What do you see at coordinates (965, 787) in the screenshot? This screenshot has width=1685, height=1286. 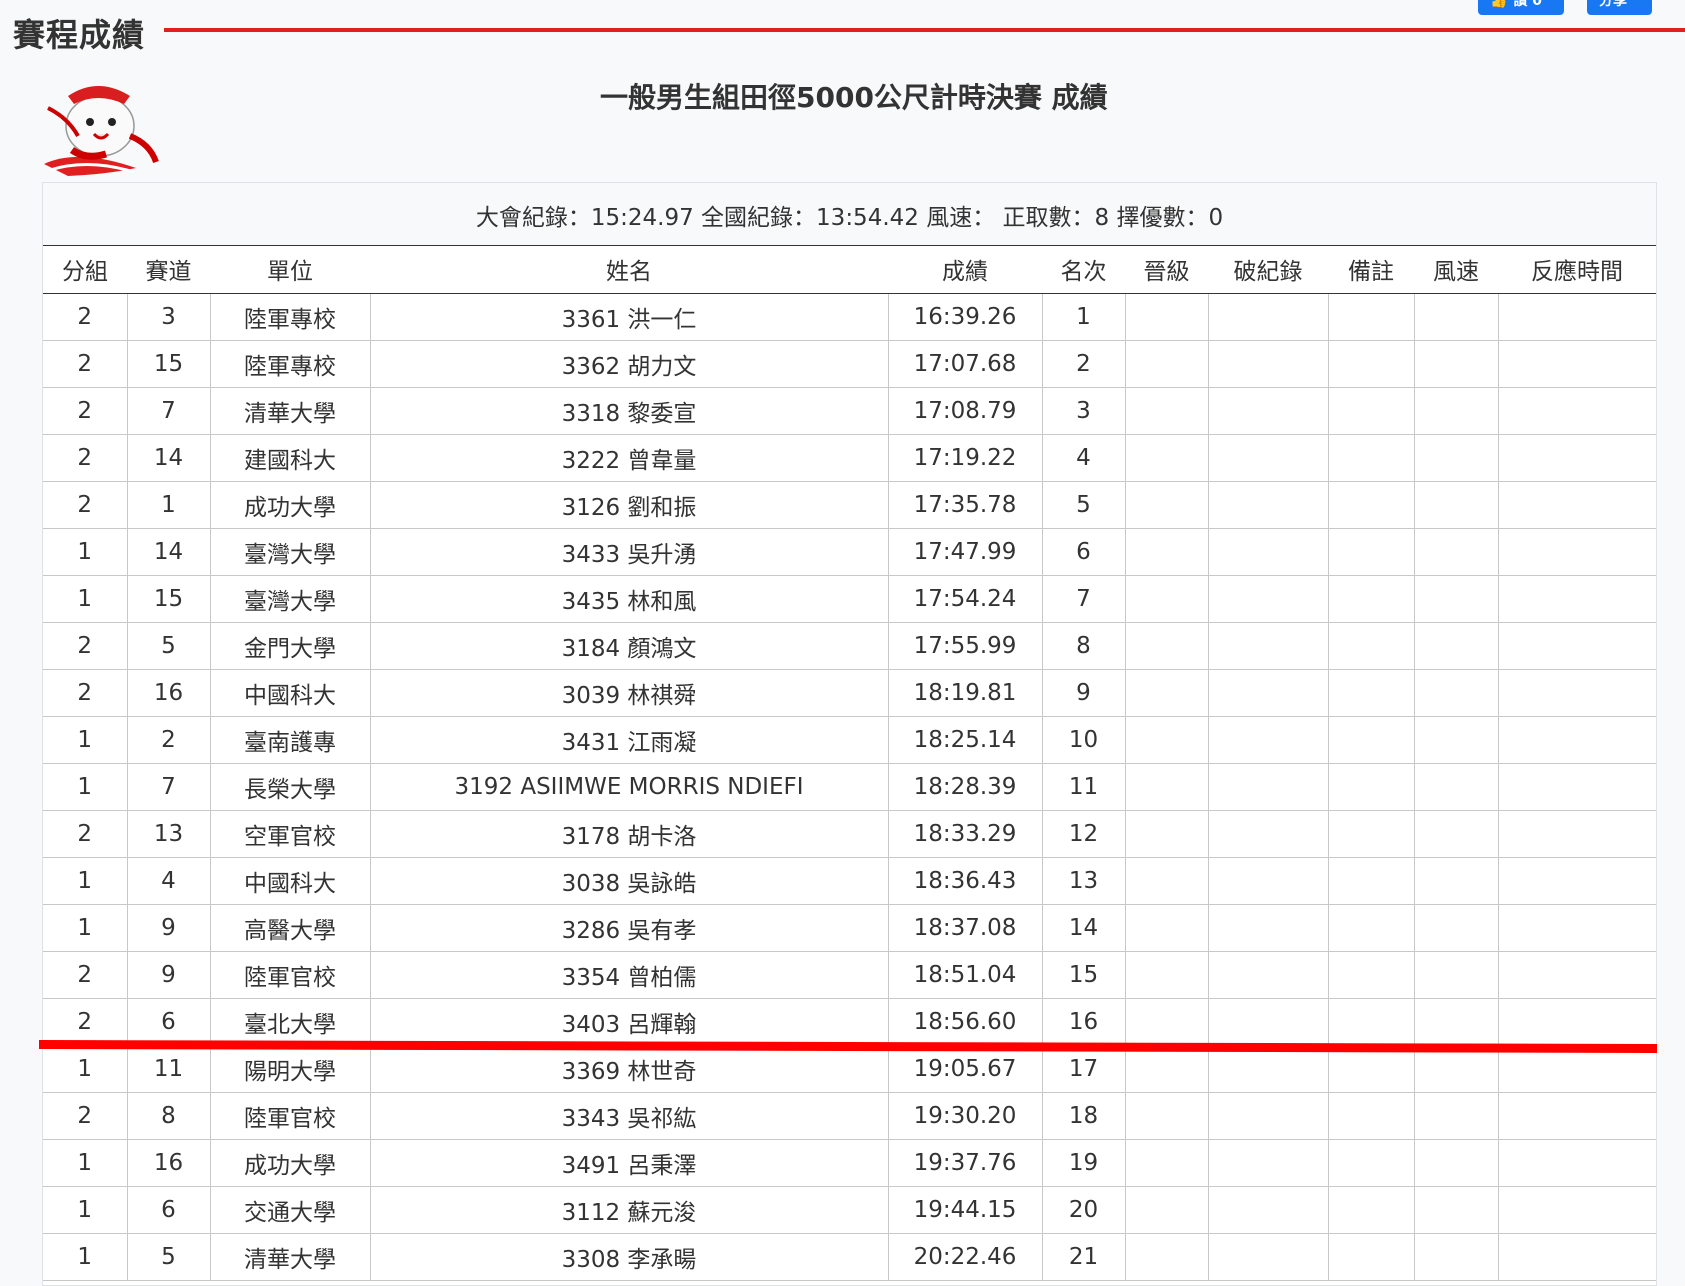 I see `table-cell: 18:28.39` at bounding box center [965, 787].